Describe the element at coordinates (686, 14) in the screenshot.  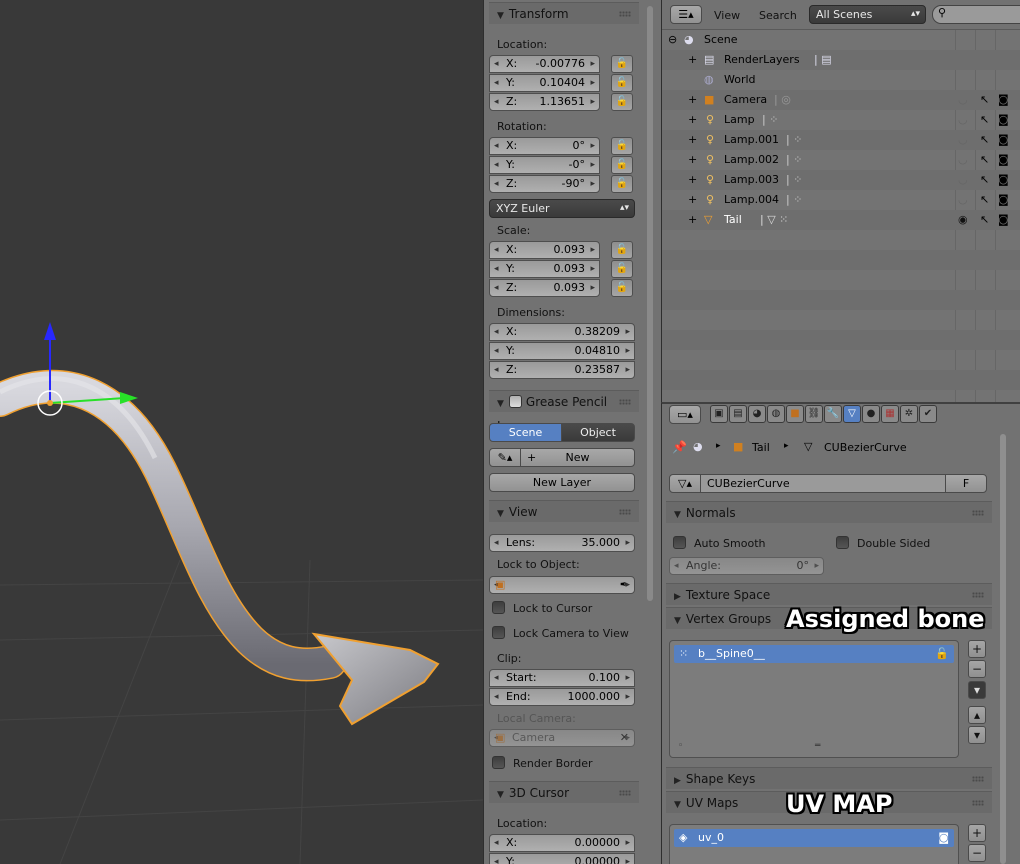
I see `editor-type-icon: ☰▴` at that location.